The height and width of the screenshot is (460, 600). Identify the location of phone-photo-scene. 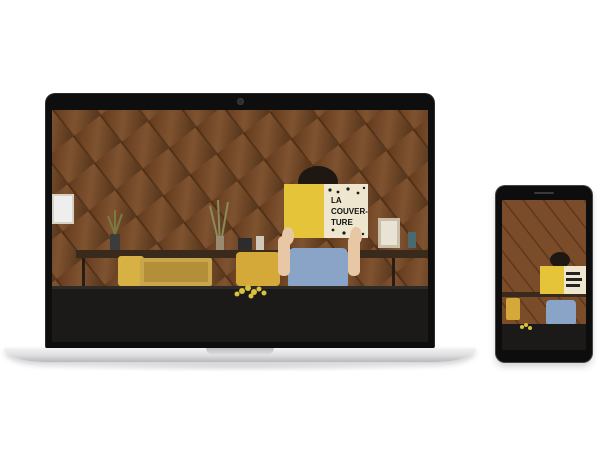
(544, 275).